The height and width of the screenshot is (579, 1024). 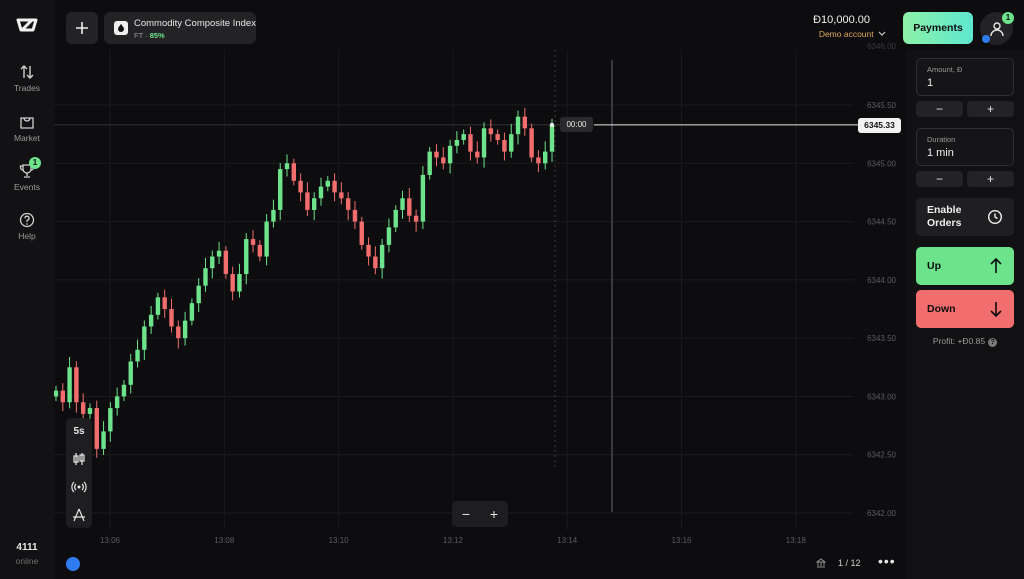 What do you see at coordinates (27, 25) in the screenshot?
I see `logo-icon` at bounding box center [27, 25].